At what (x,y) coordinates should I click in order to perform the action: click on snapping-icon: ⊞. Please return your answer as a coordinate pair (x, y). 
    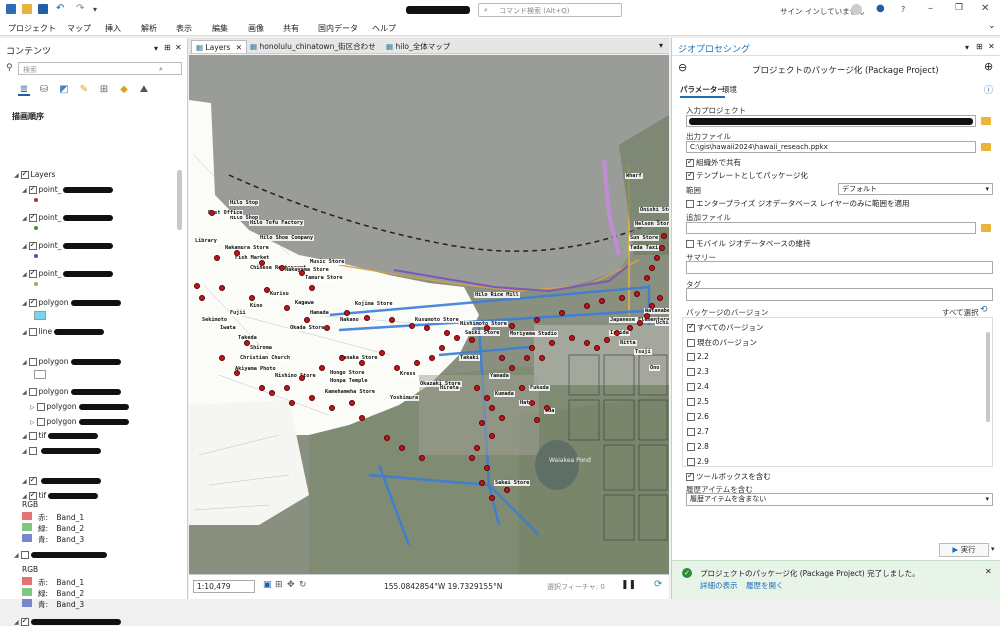
    Looking at the image, I should click on (104, 90).